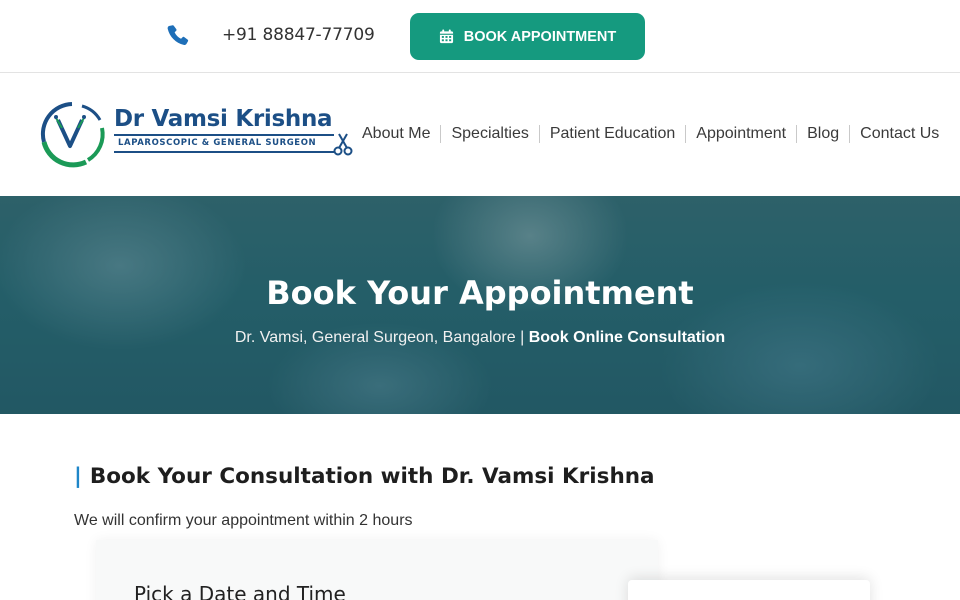  Describe the element at coordinates (899, 134) in the screenshot. I see `nav-item-contact-us: Contact Us` at that location.